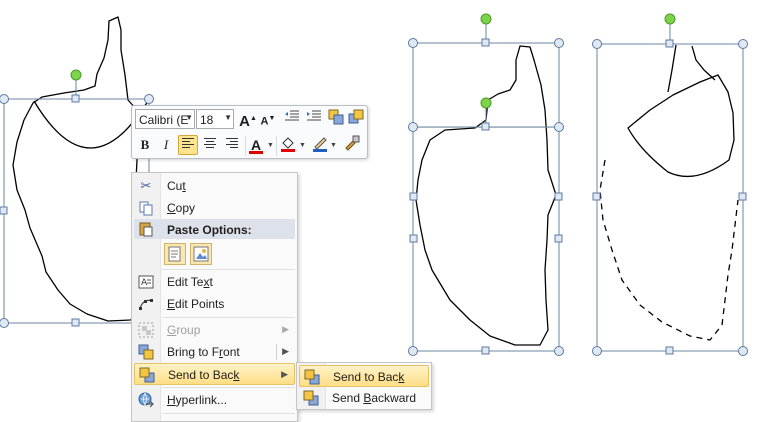 The image size is (760, 422). I want to click on shape-outline-button, so click(320, 145).